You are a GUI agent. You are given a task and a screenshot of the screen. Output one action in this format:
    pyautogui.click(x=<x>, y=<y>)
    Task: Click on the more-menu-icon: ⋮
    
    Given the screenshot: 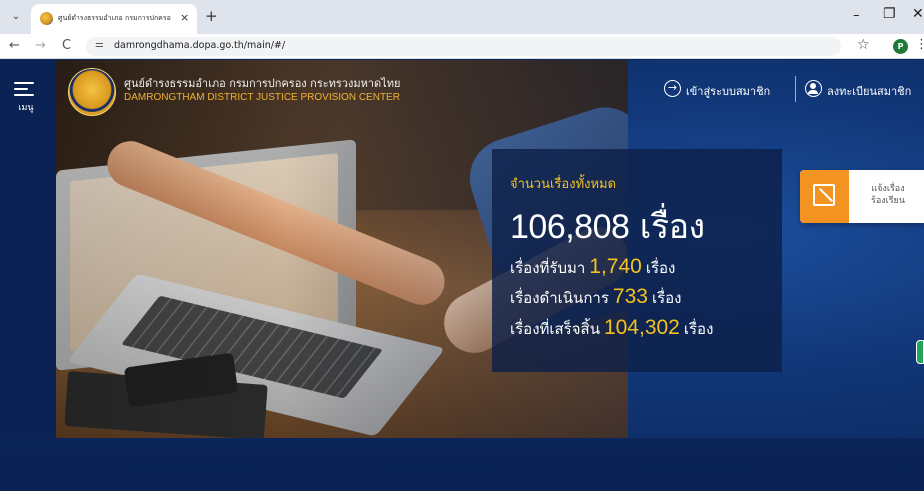 What is the action you would take?
    pyautogui.click(x=919, y=44)
    